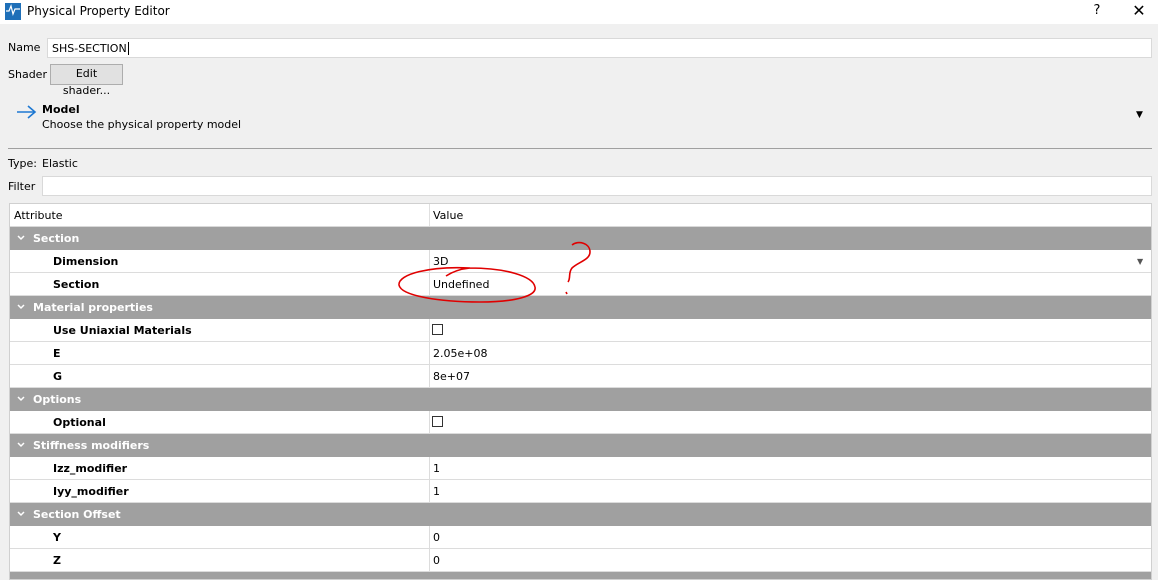  Describe the element at coordinates (79, 422) in the screenshot. I see `property-label: Optional` at that location.